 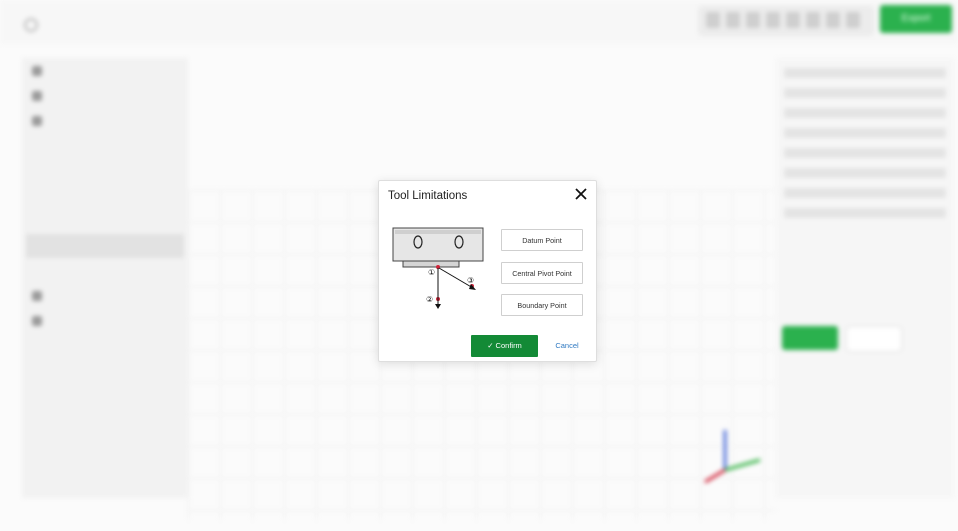 I want to click on panel-reset-button, so click(x=874, y=339).